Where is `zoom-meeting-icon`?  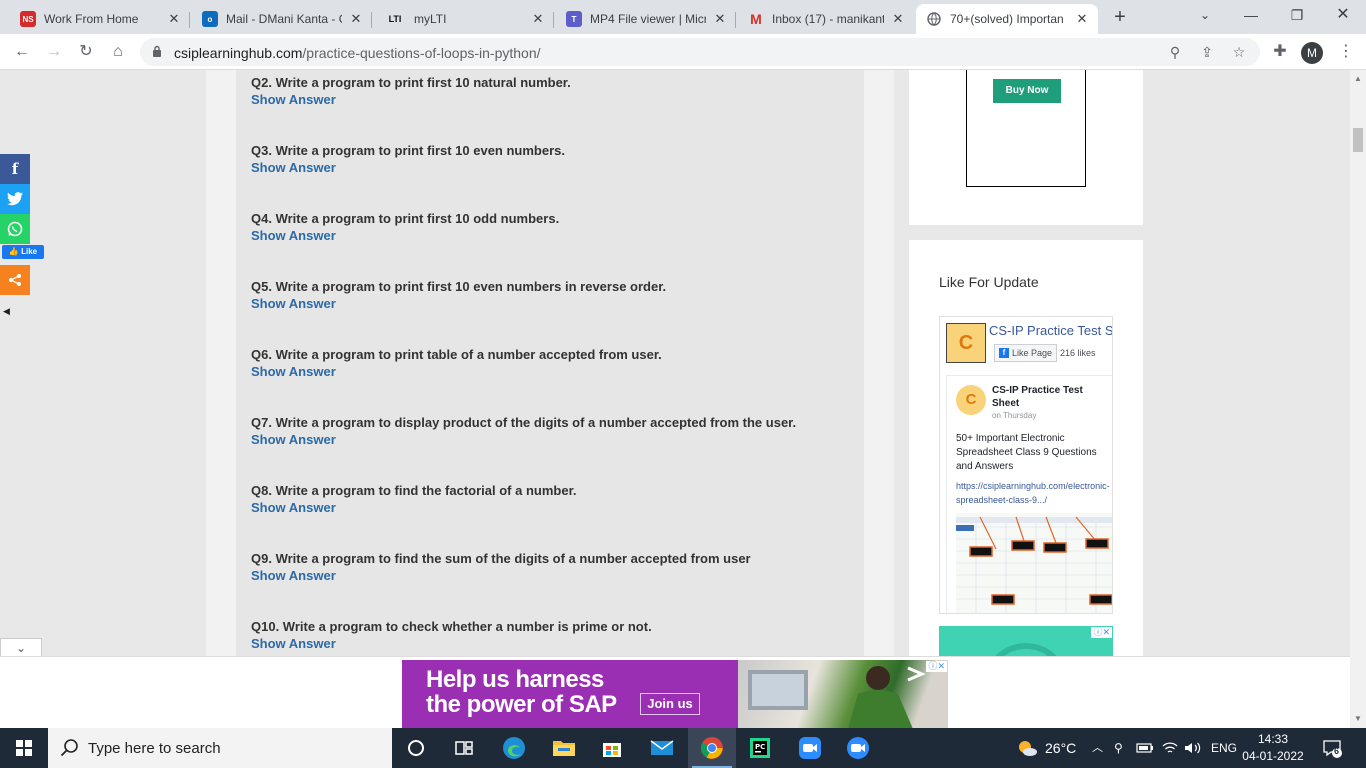 zoom-meeting-icon is located at coordinates (858, 748).